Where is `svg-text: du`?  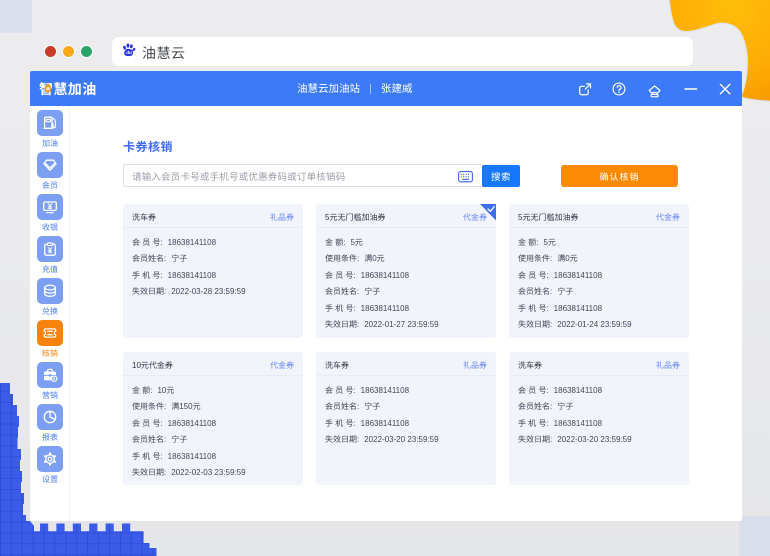
svg-text: du is located at coordinates (129, 52).